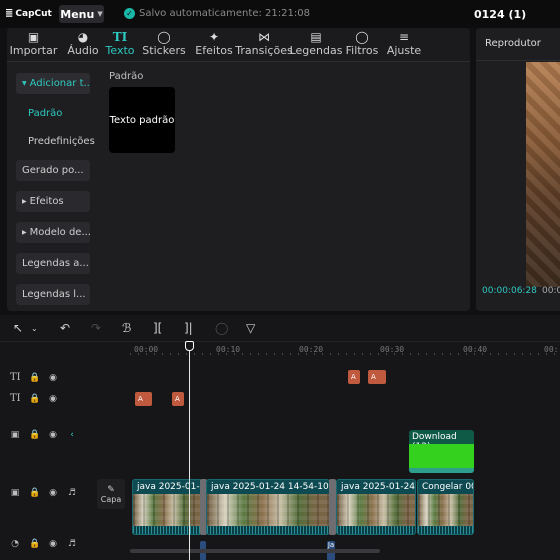  Describe the element at coordinates (189, 346) in the screenshot. I see `playhead-handle` at that location.